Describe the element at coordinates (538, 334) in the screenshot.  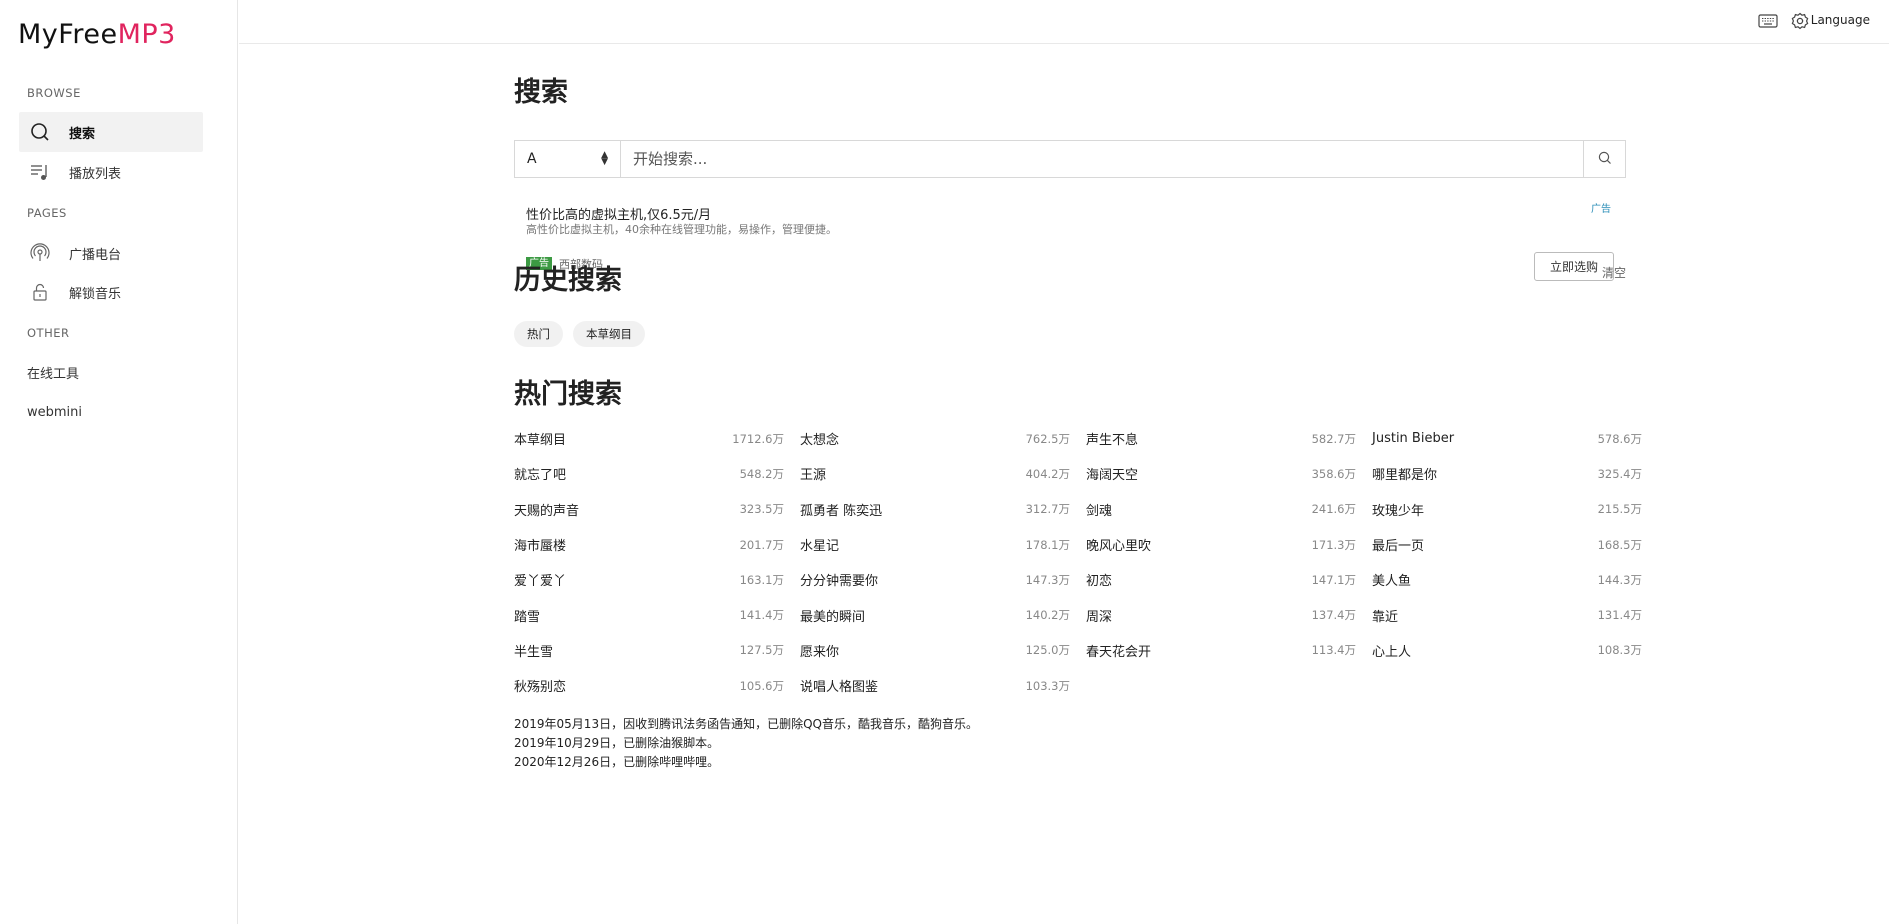
I see `history-chip: 热门` at that location.